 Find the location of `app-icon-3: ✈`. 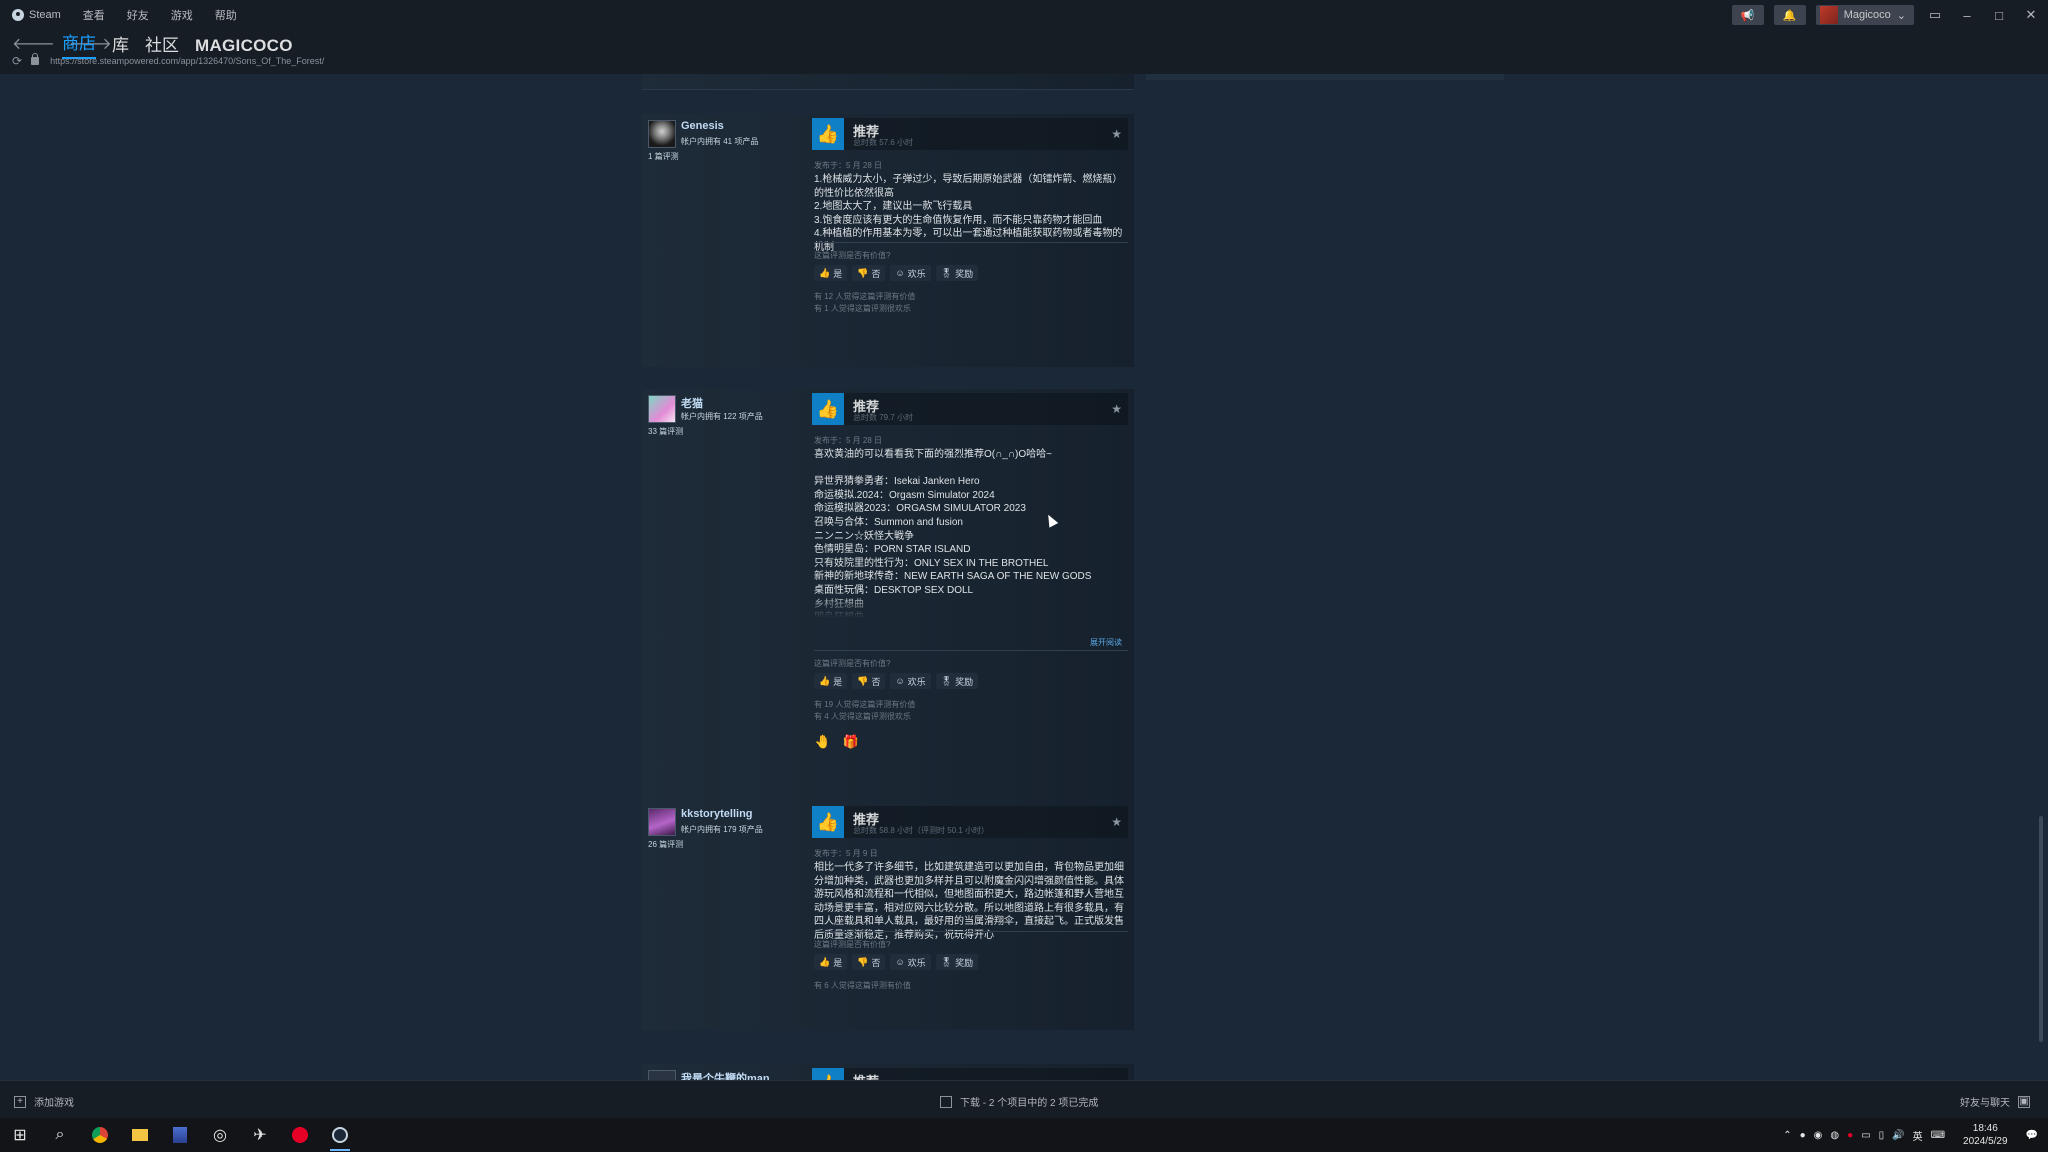

app-icon-3: ✈ is located at coordinates (260, 1135).